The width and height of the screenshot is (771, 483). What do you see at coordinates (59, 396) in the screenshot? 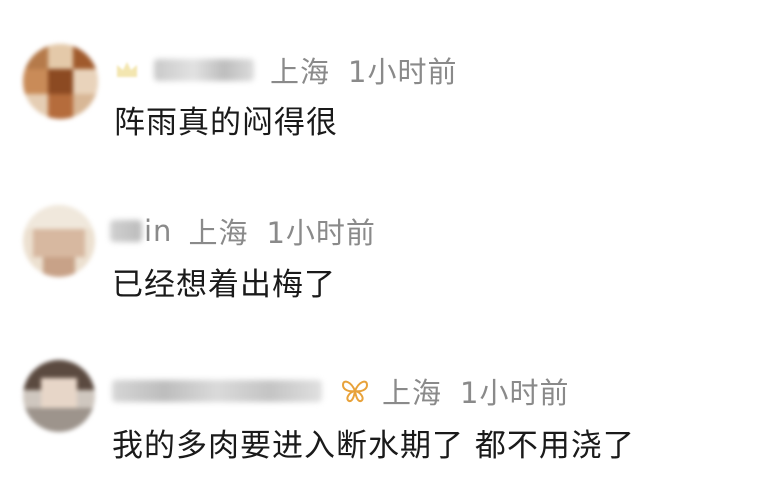
I see `avatar` at bounding box center [59, 396].